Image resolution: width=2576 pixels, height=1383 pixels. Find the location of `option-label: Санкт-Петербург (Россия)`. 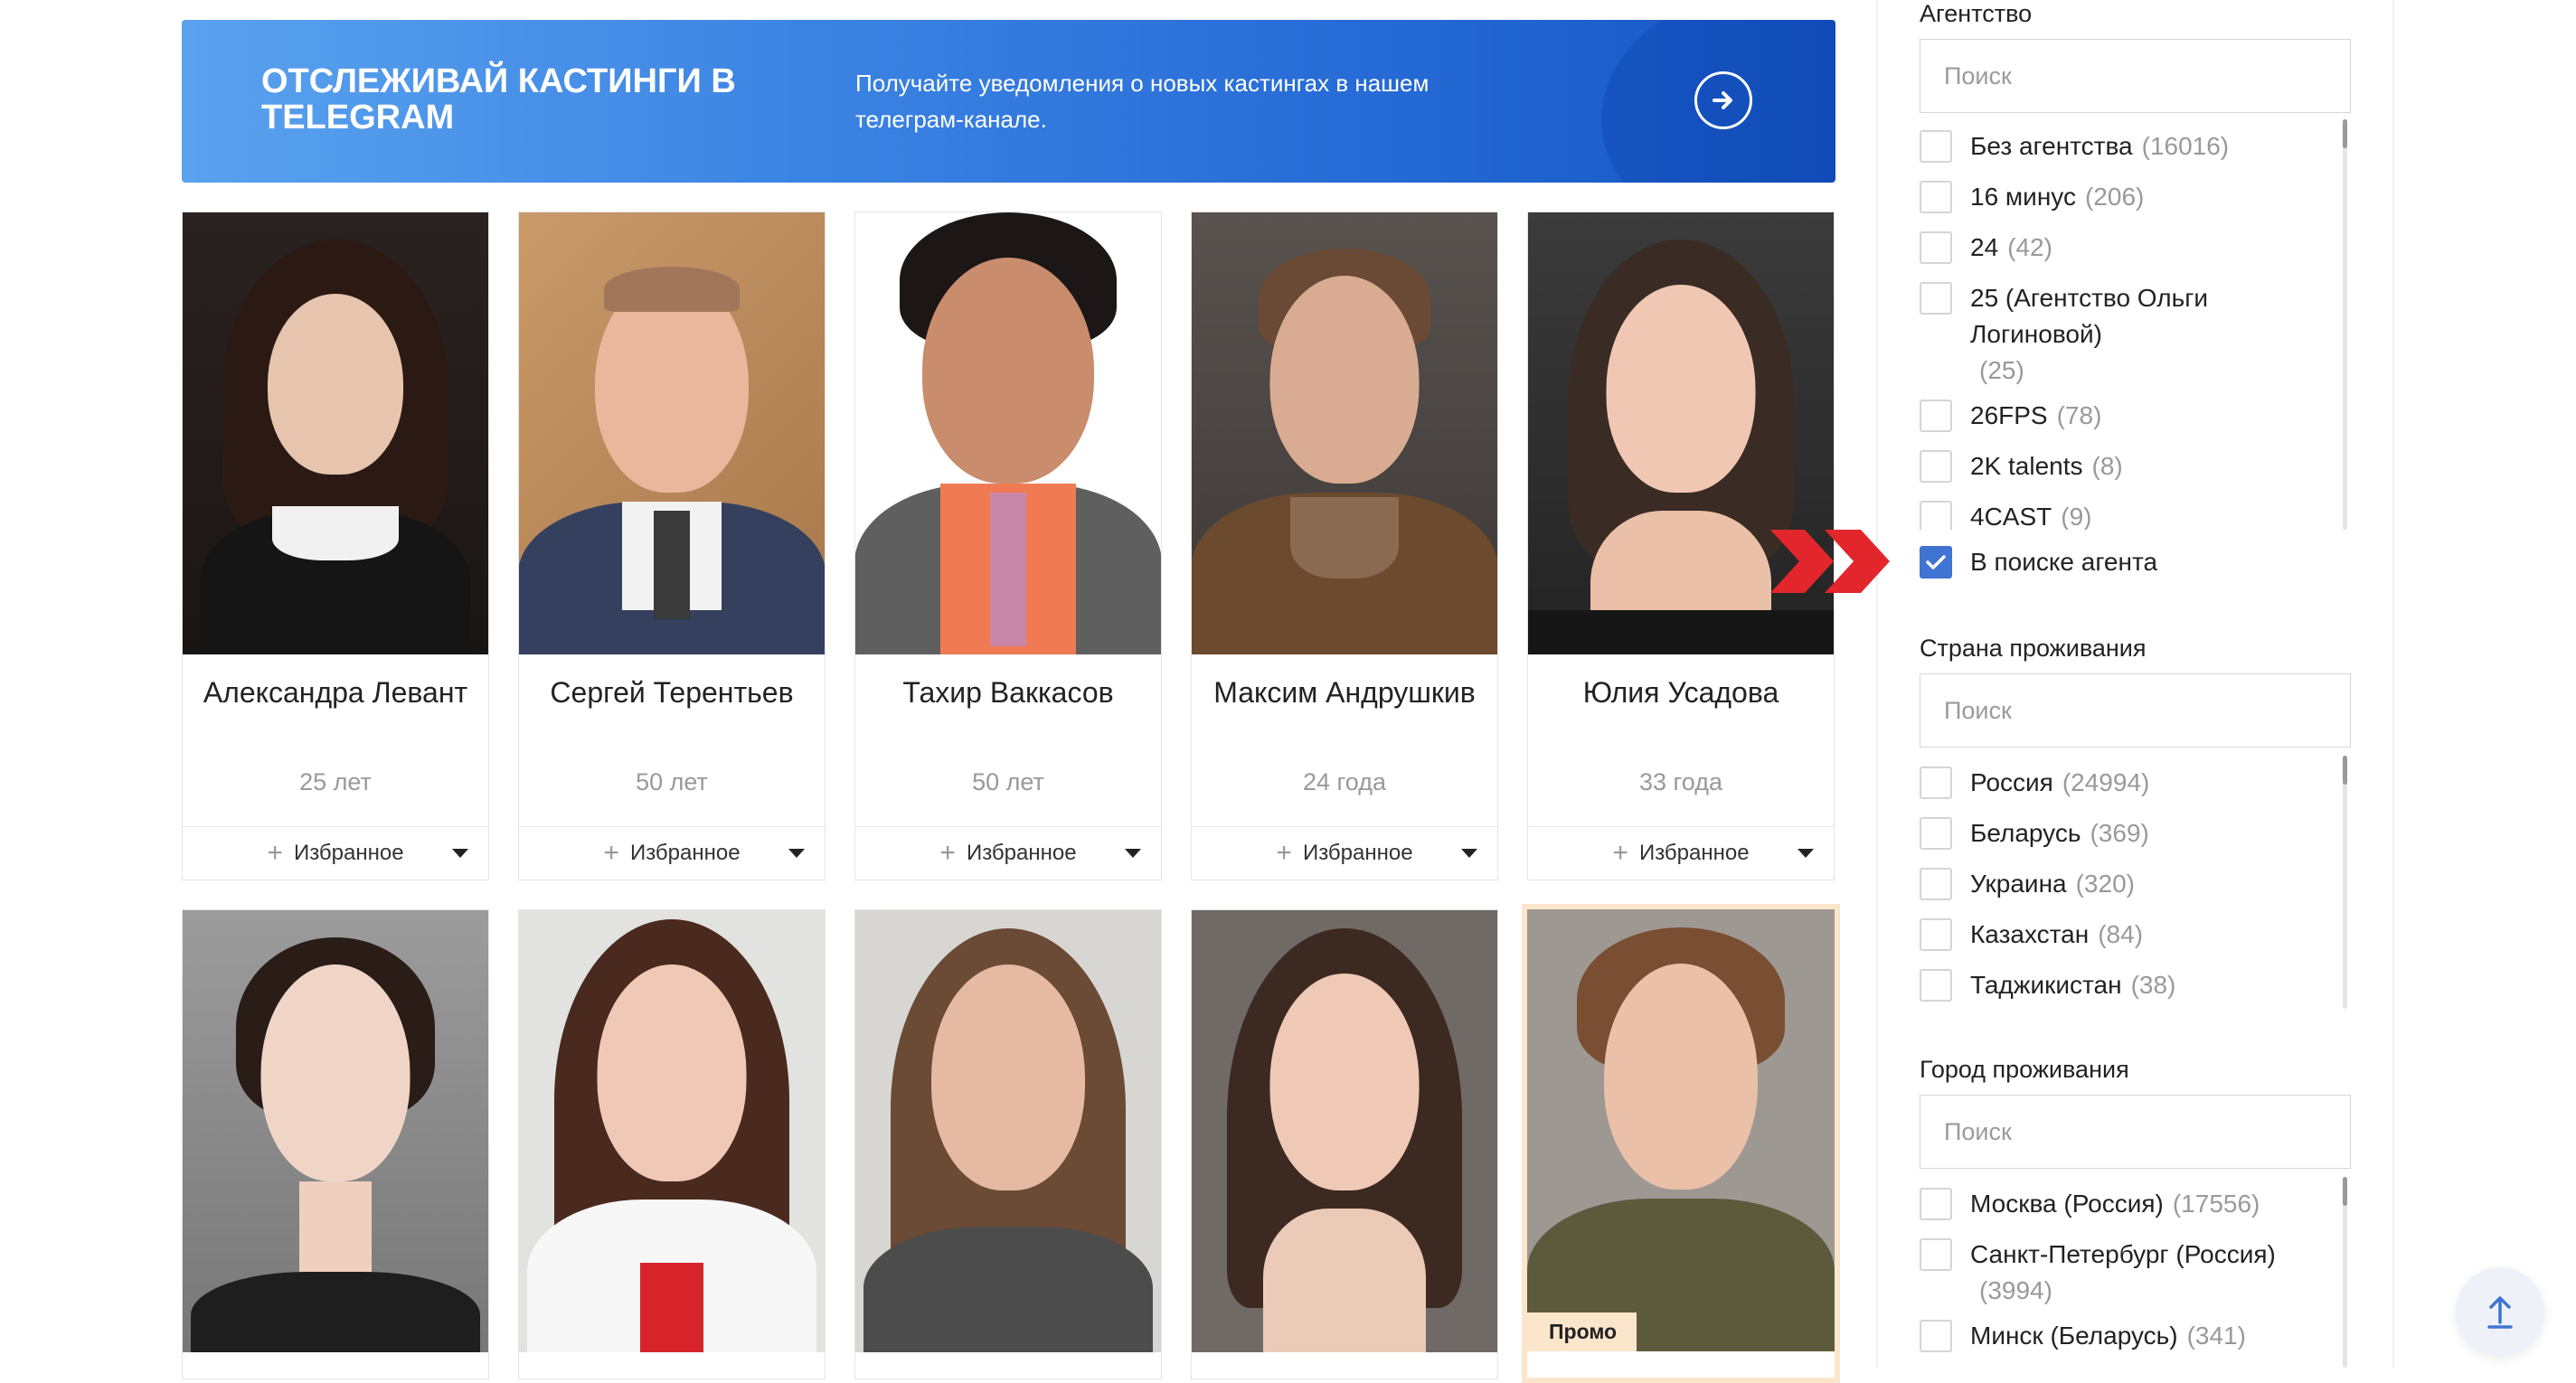

option-label: Санкт-Петербург (Россия) is located at coordinates (2123, 1254).